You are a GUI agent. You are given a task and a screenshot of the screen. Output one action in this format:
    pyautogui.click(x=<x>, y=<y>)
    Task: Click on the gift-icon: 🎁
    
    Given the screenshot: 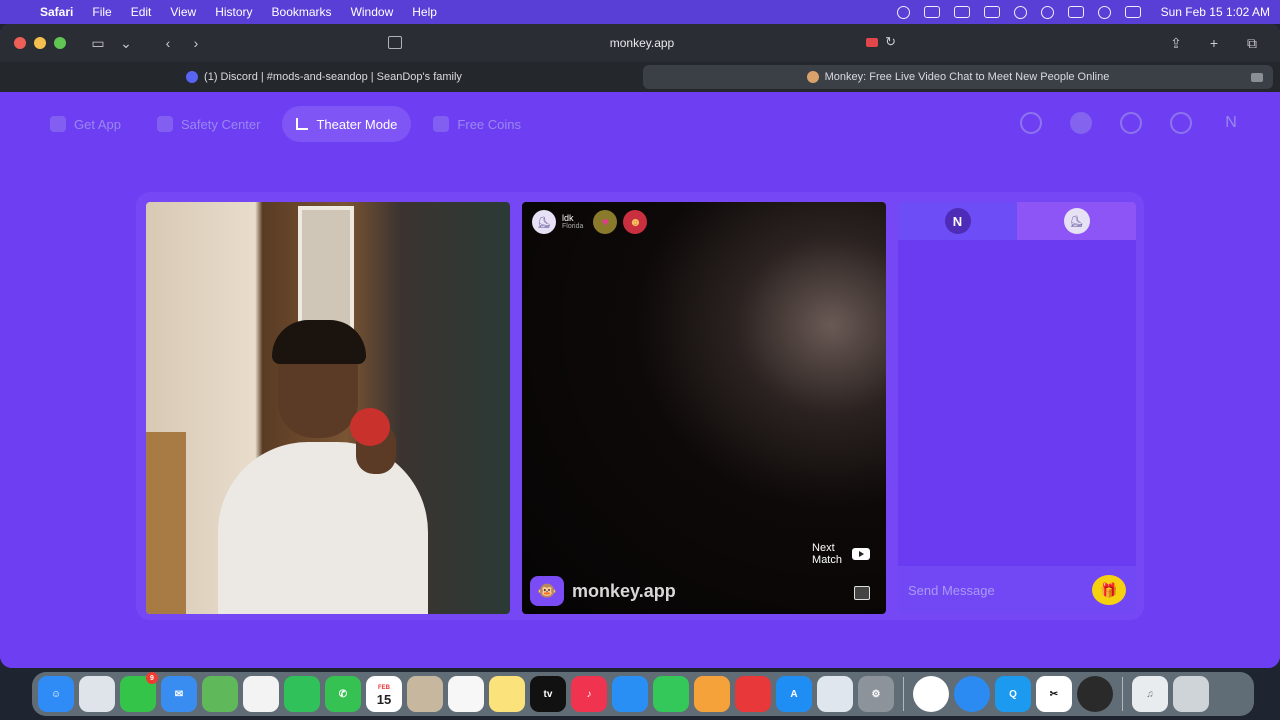 What is the action you would take?
    pyautogui.click(x=1109, y=590)
    